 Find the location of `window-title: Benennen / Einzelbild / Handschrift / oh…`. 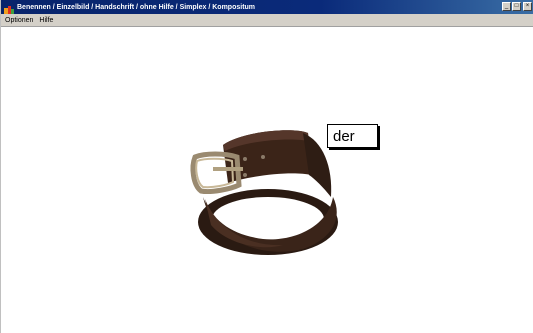

window-title: Benennen / Einzelbild / Handschrift / oh… is located at coordinates (136, 7).